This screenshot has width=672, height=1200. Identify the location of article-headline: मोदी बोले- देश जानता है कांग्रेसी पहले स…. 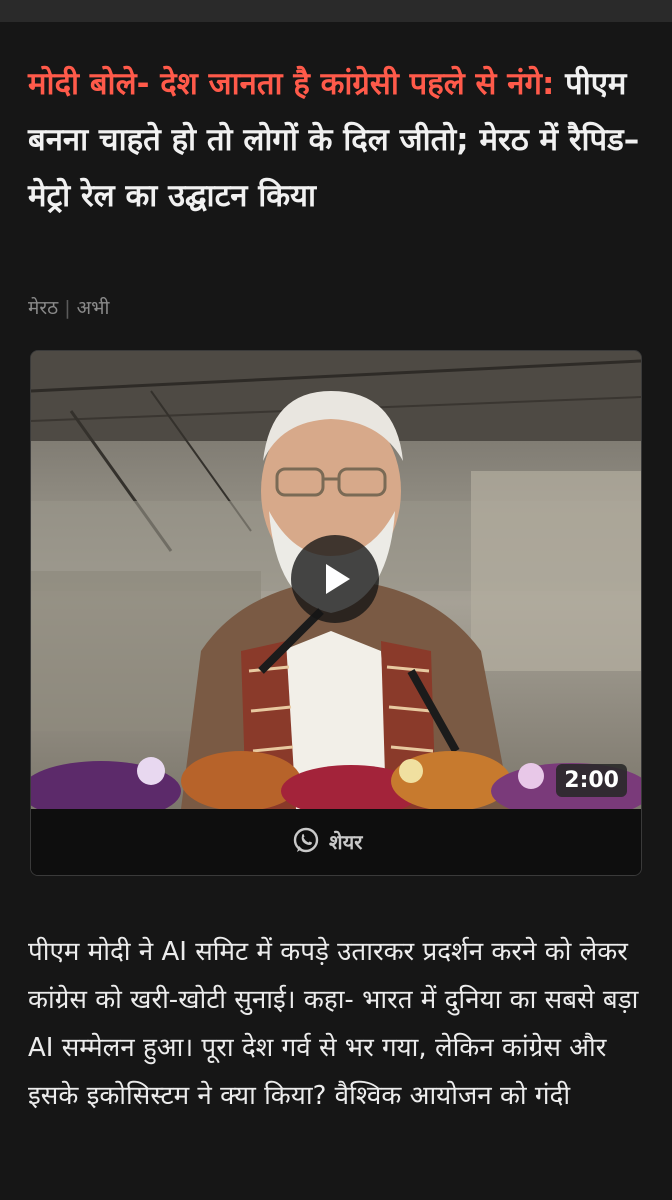
(336, 140).